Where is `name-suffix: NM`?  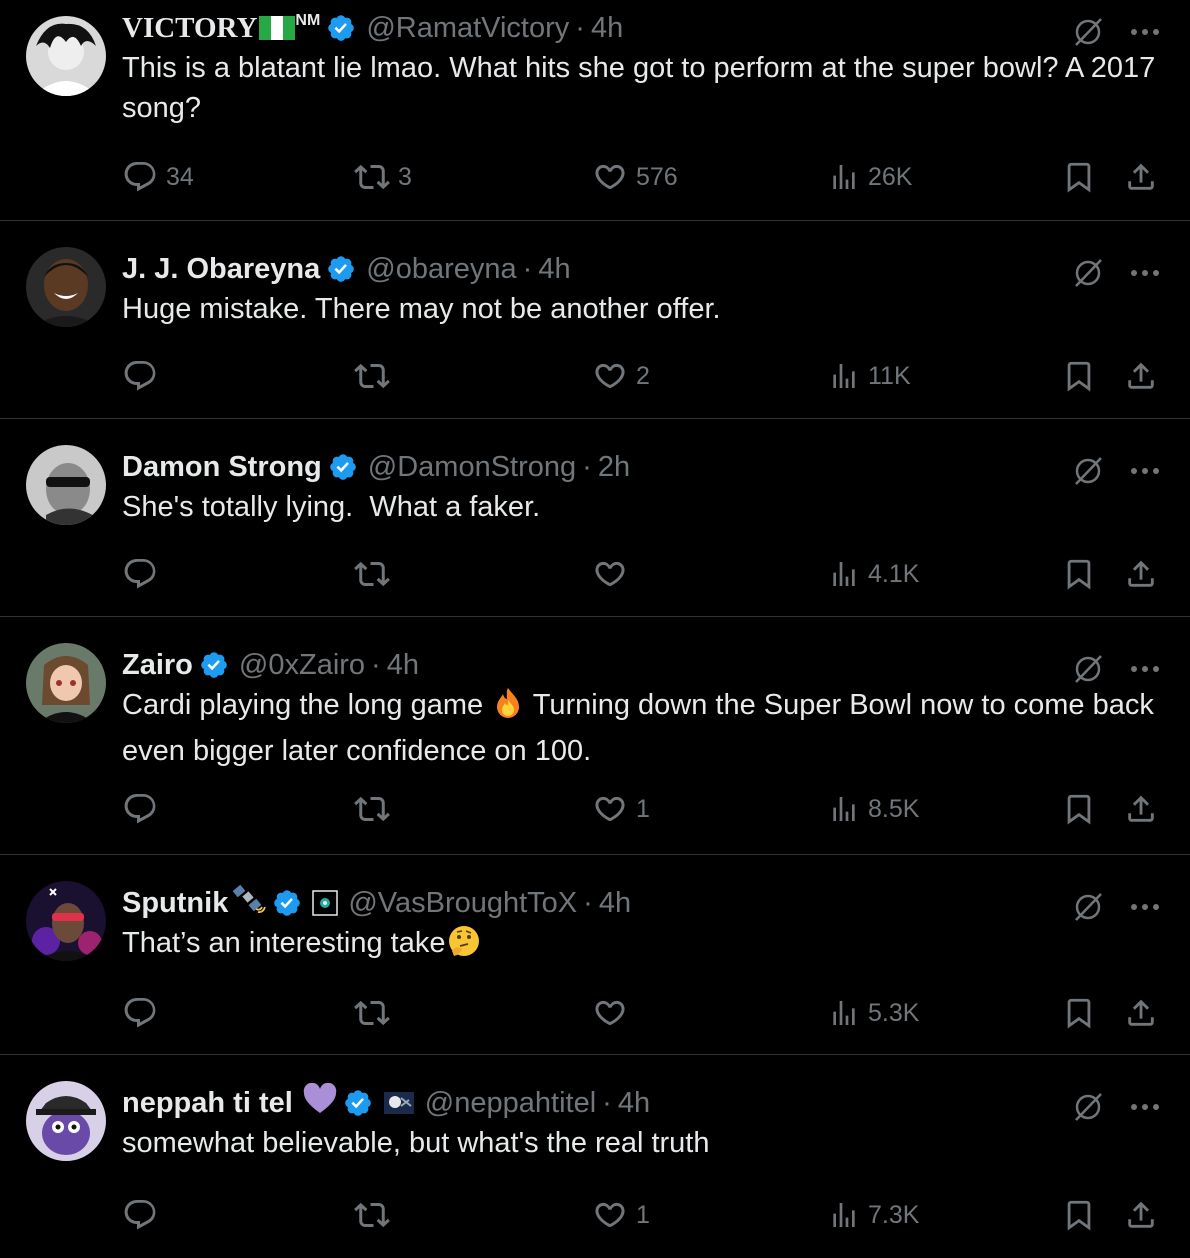
name-suffix: NM is located at coordinates (308, 20).